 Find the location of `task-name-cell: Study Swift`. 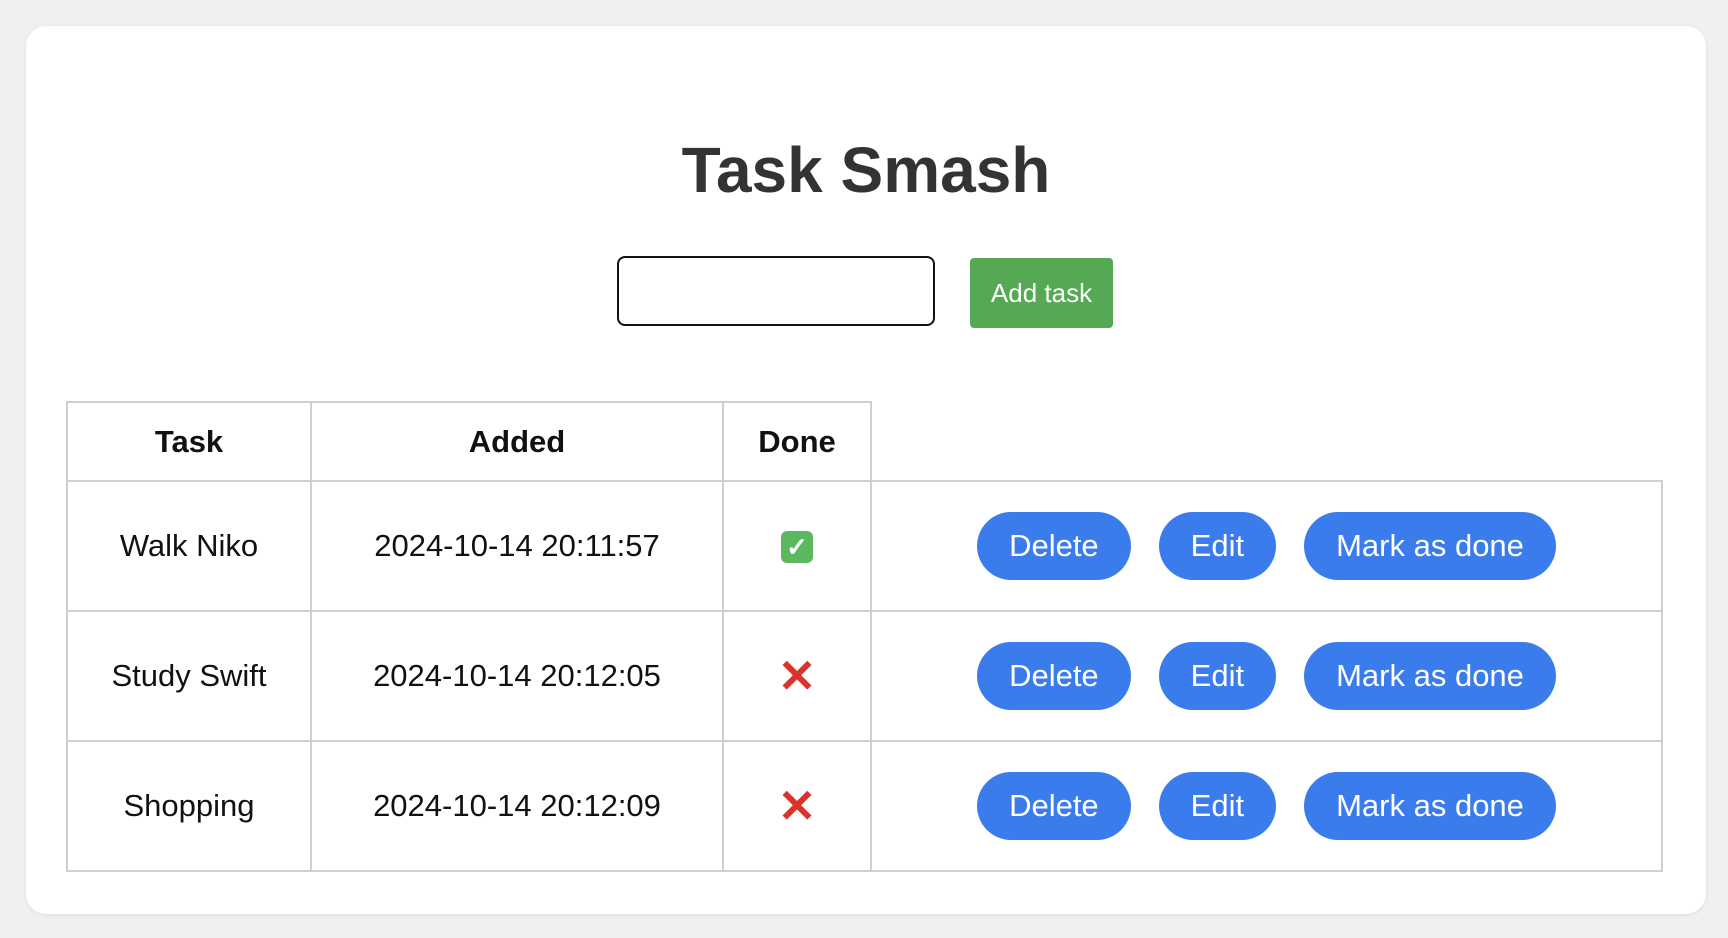

task-name-cell: Study Swift is located at coordinates (189, 676).